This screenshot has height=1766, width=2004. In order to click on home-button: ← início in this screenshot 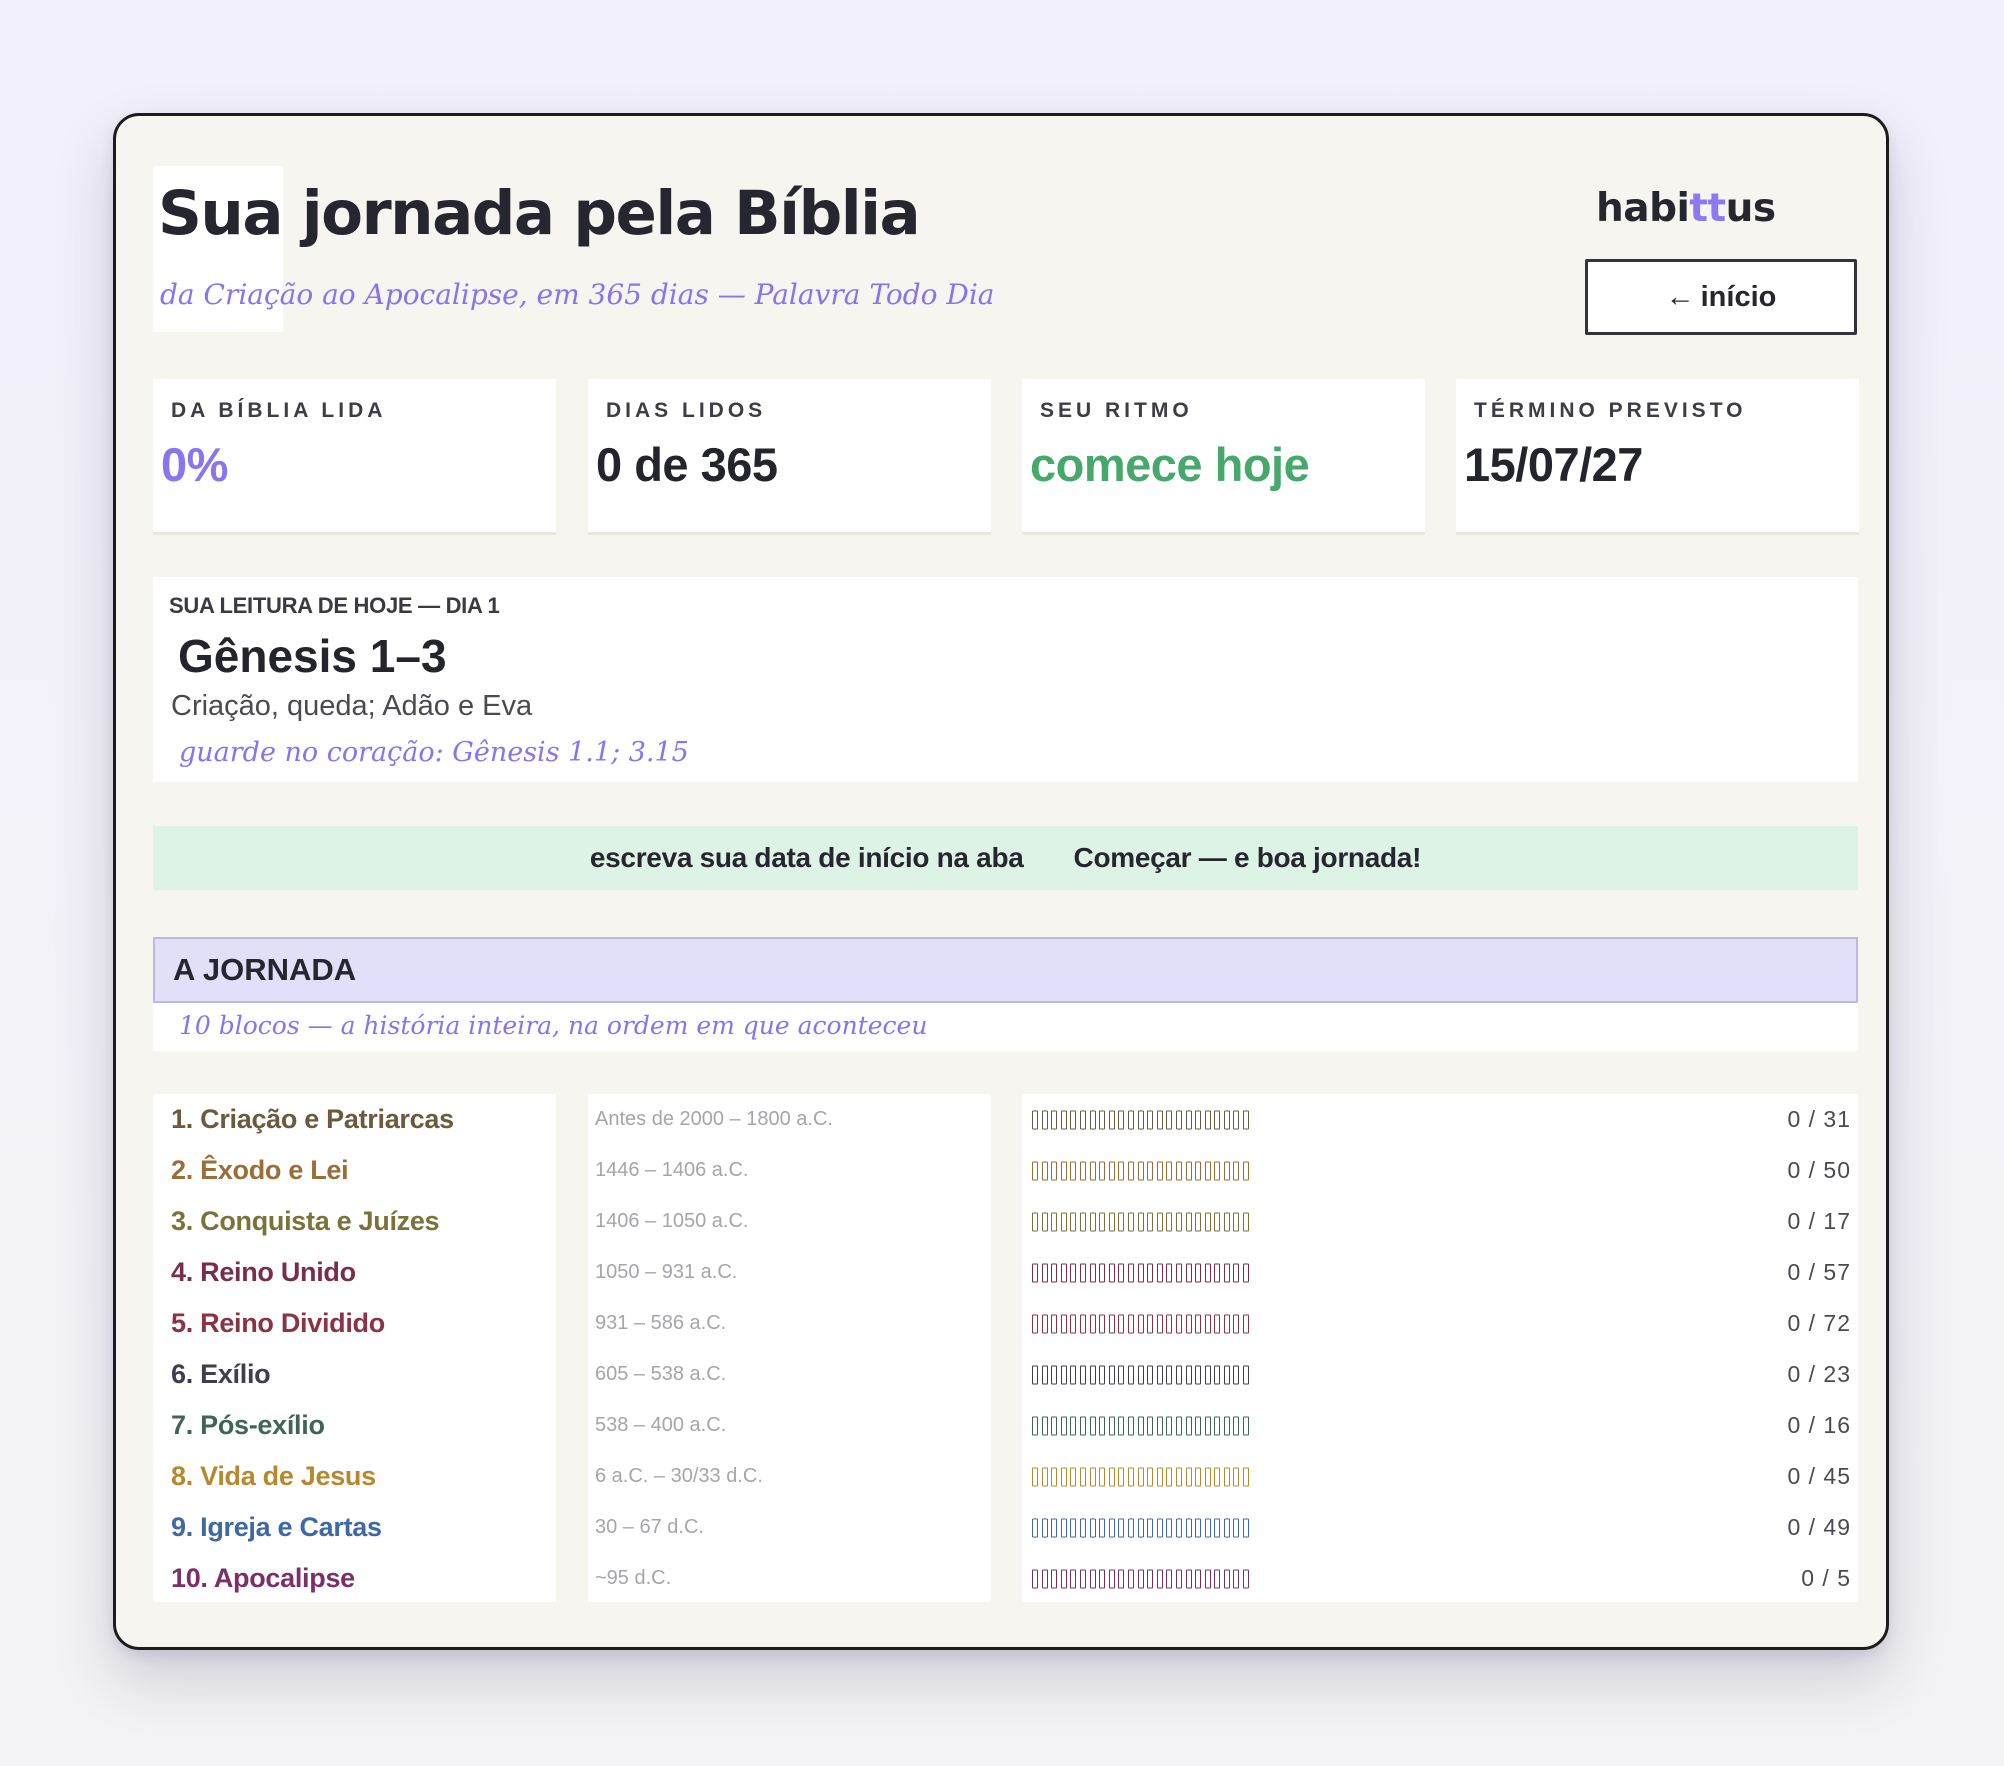, I will do `click(1721, 297)`.